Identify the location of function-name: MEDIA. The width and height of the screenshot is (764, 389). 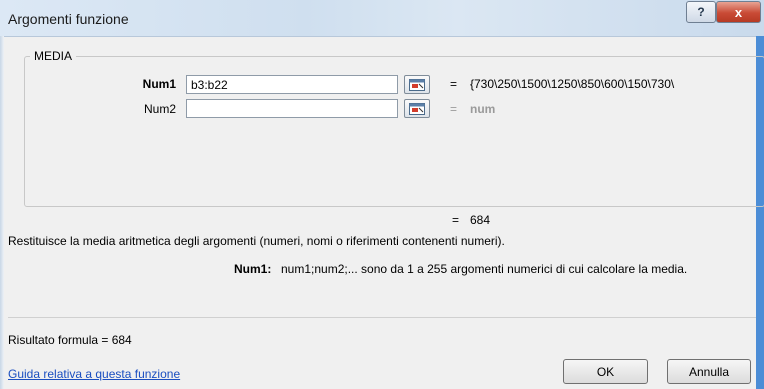
(53, 56).